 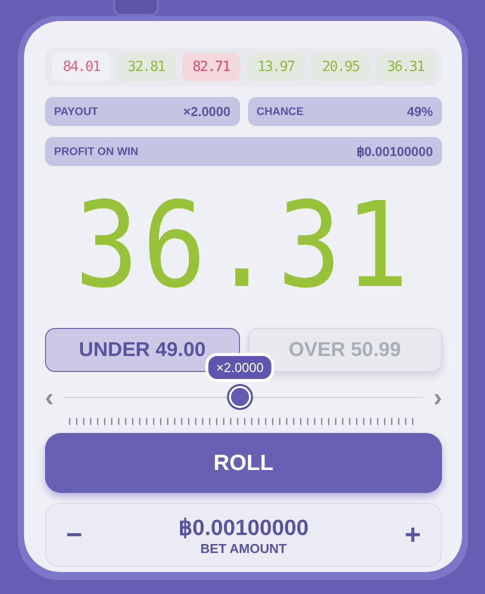 I want to click on history-result: 32.81, so click(x=146, y=67).